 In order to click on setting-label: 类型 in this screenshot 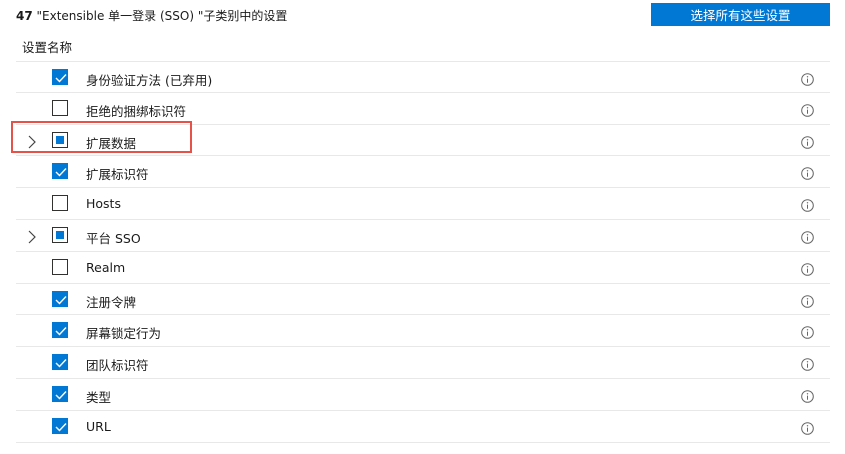, I will do `click(99, 397)`.